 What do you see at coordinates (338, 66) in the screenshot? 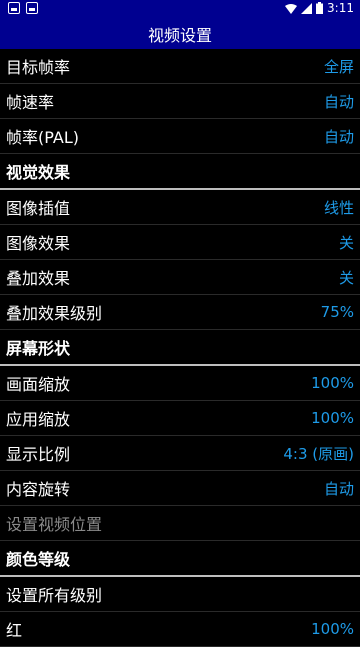
I see `setting-value: 全屏` at bounding box center [338, 66].